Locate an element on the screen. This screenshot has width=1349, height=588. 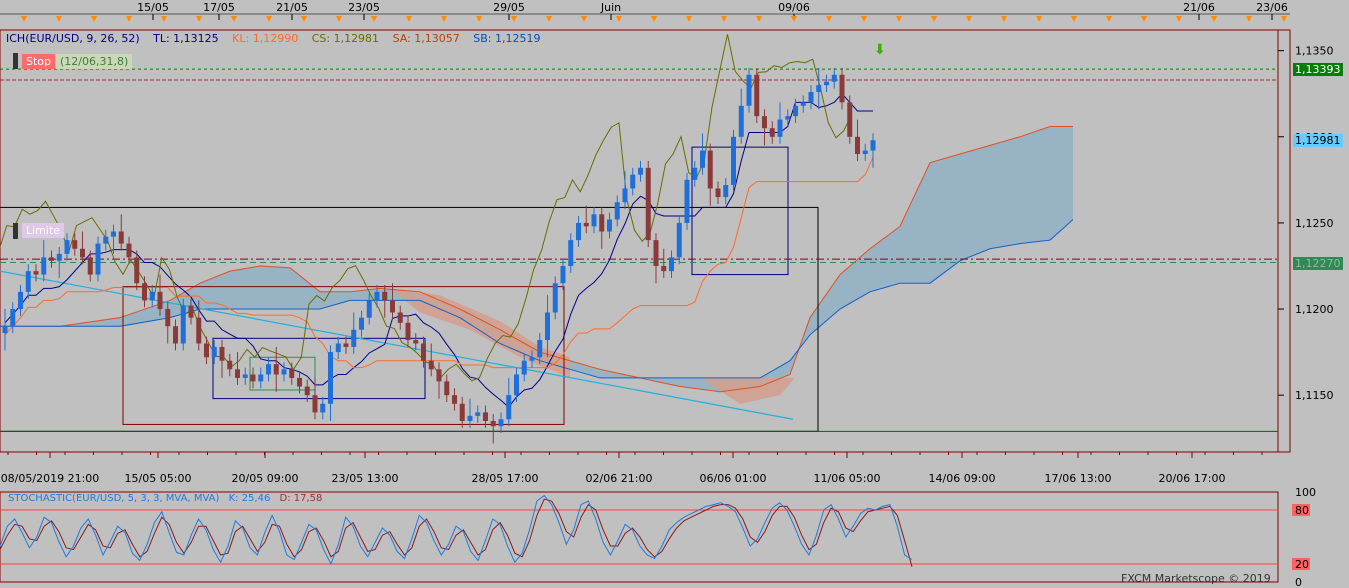
stochastic-k: K: 25,46 is located at coordinates (249, 498).